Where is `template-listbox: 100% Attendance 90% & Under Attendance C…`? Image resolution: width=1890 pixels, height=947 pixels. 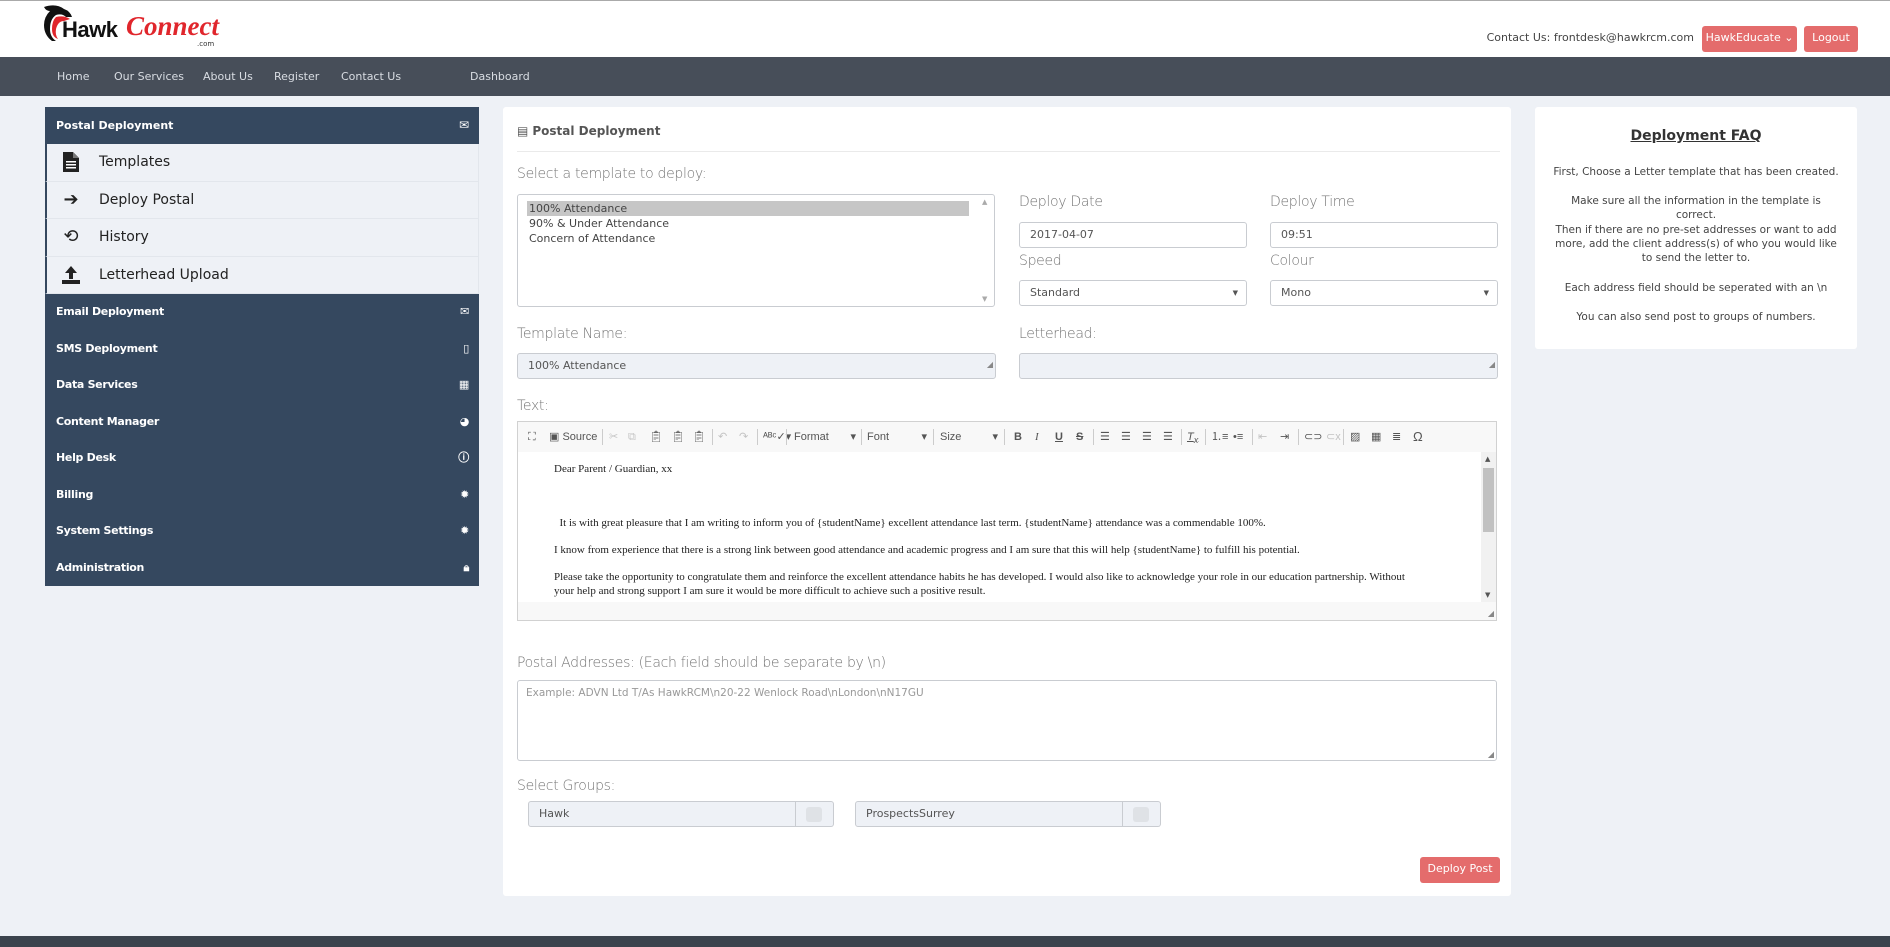 template-listbox: 100% Attendance 90% & Under Attendance C… is located at coordinates (756, 250).